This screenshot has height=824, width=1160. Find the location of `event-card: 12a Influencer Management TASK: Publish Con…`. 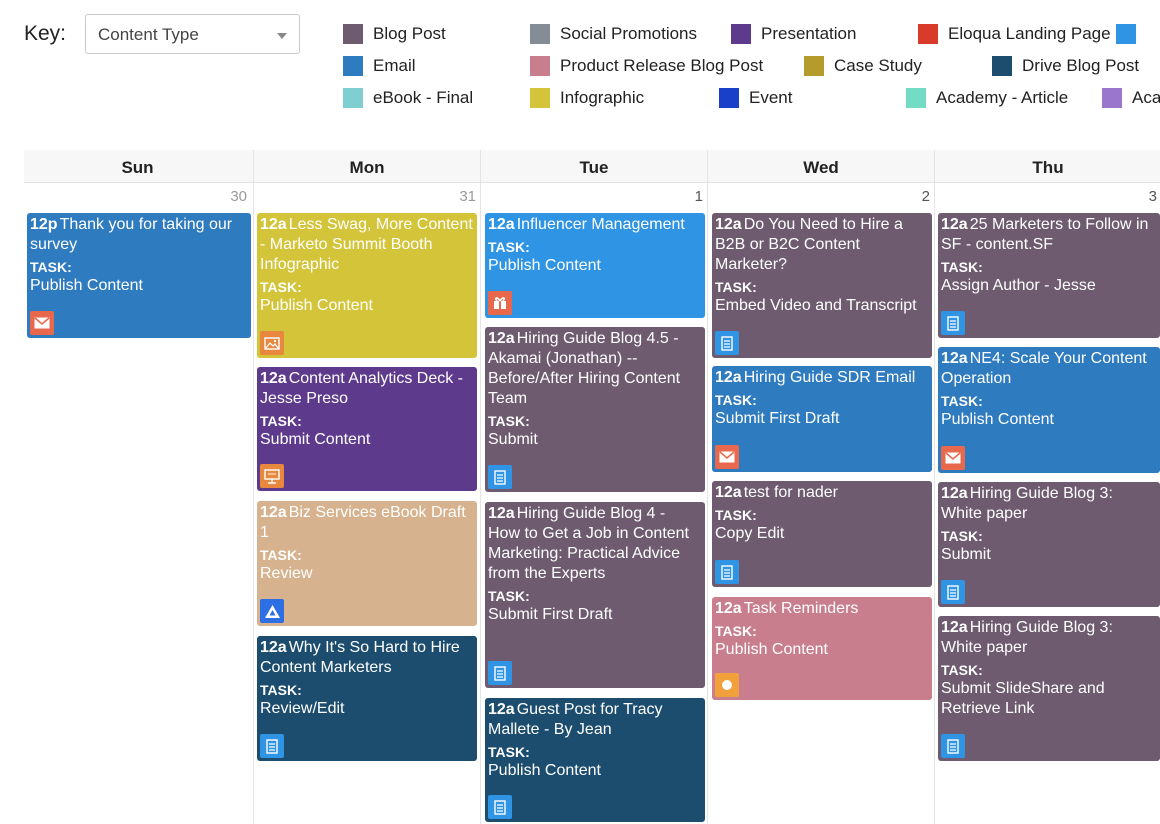

event-card: 12a Influencer Management TASK: Publish Con… is located at coordinates (595, 265).